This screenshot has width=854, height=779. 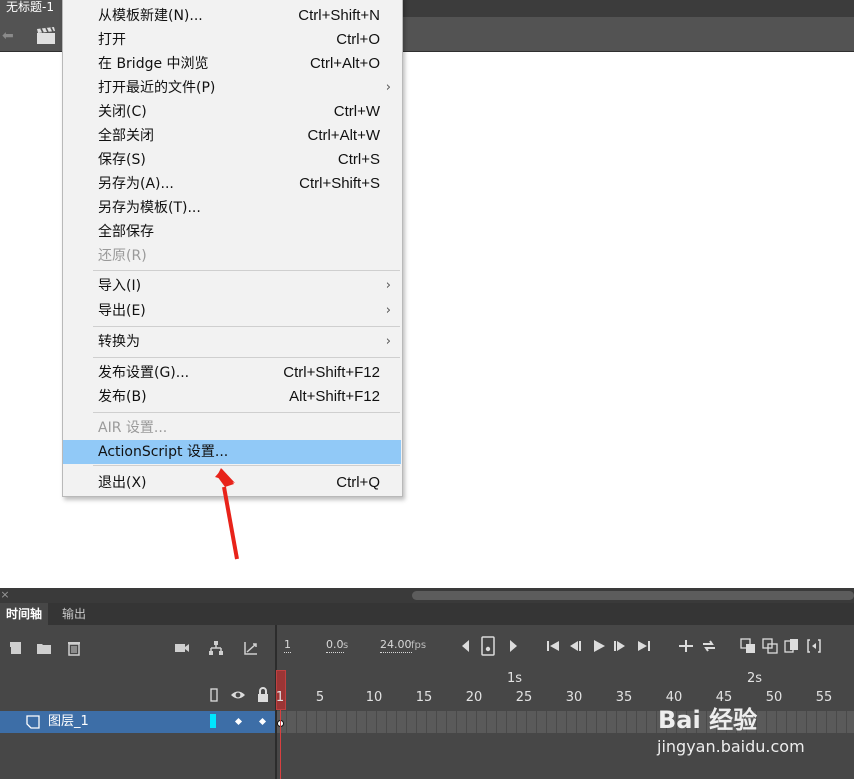 What do you see at coordinates (343, 135) in the screenshot?
I see `menu-item-shortcut: Ctrl+Alt+W` at bounding box center [343, 135].